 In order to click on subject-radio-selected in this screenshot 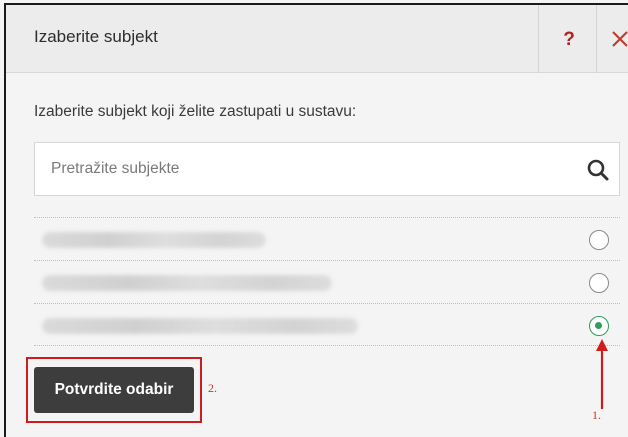, I will do `click(599, 326)`.